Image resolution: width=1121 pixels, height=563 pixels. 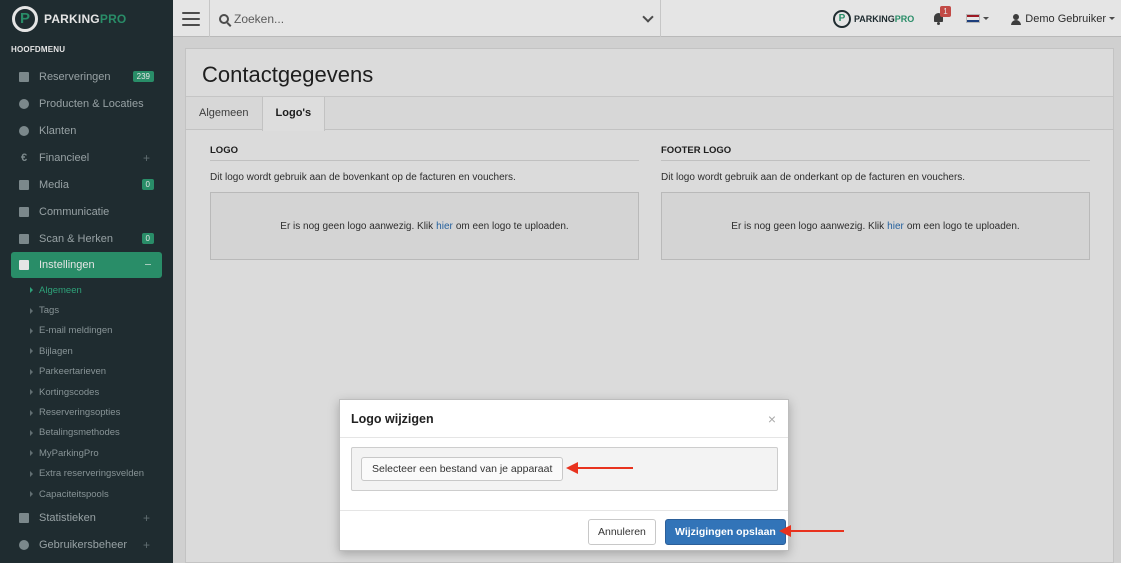 What do you see at coordinates (462, 469) in the screenshot?
I see `select-file-button: Selecteer een bestand van je apparaat` at bounding box center [462, 469].